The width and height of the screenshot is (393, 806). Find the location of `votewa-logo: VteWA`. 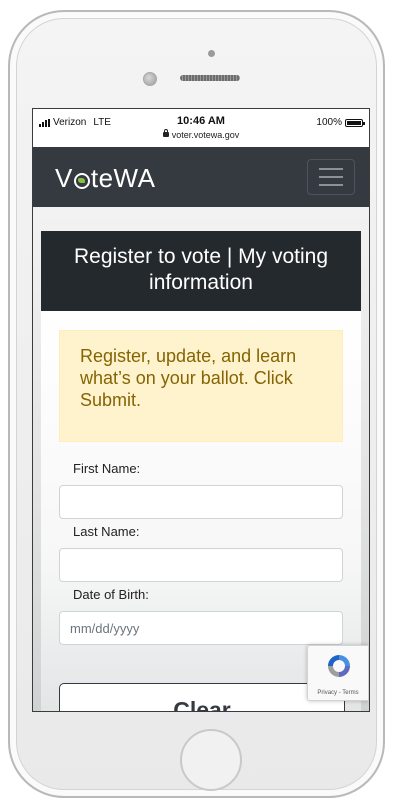

votewa-logo: VteWA is located at coordinates (105, 178).